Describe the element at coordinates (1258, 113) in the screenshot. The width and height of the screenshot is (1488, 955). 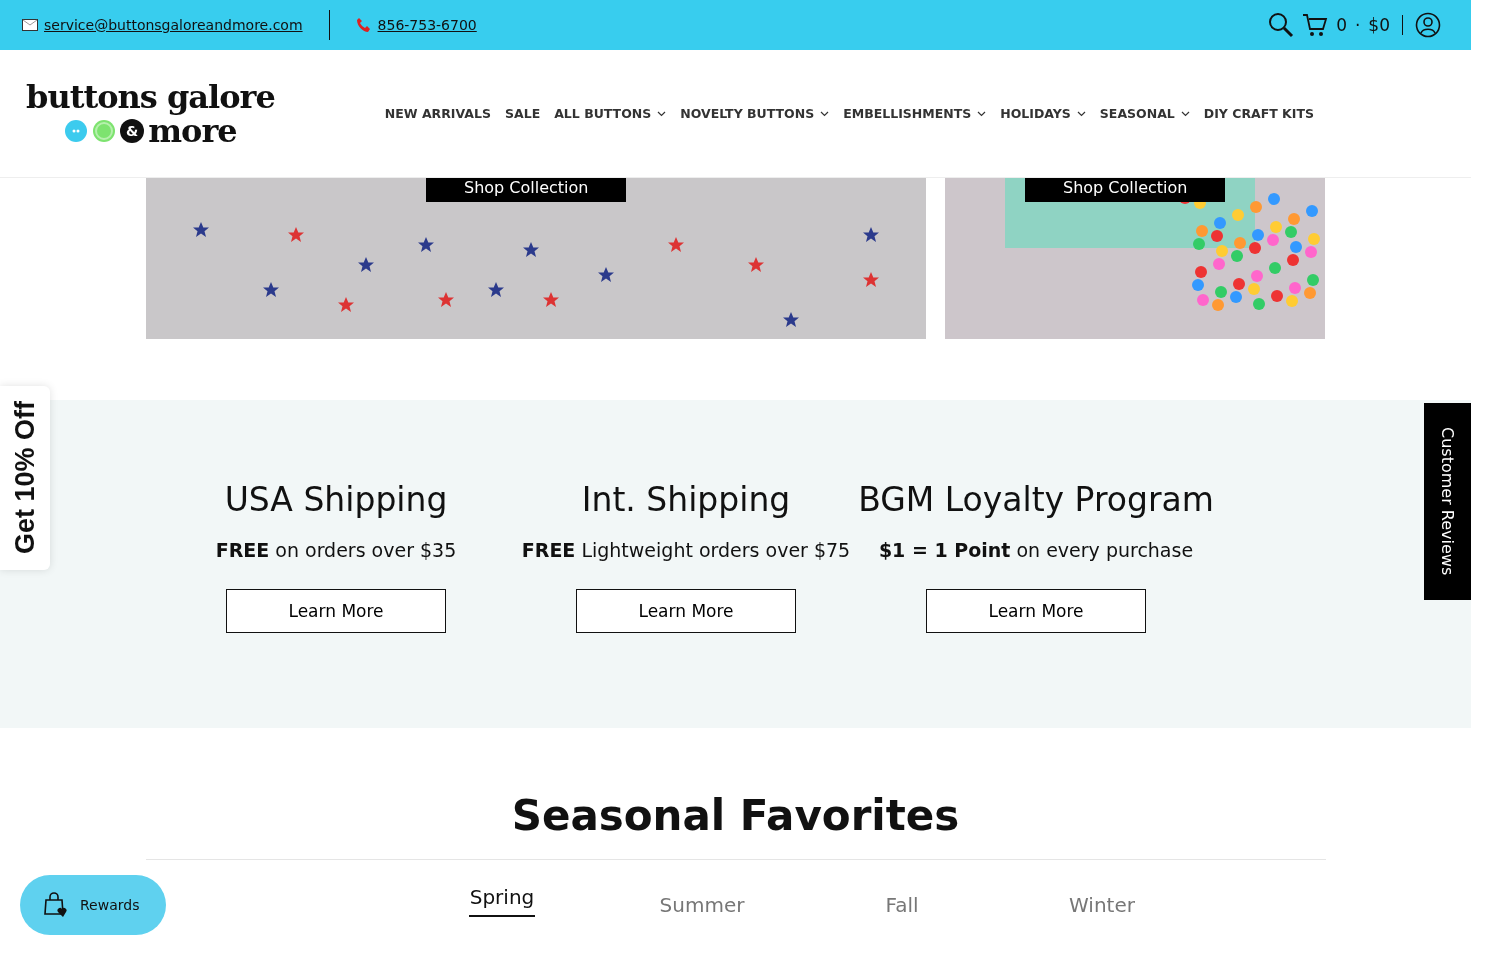
I see `nav-link: DIY CRAFT KITS` at that location.